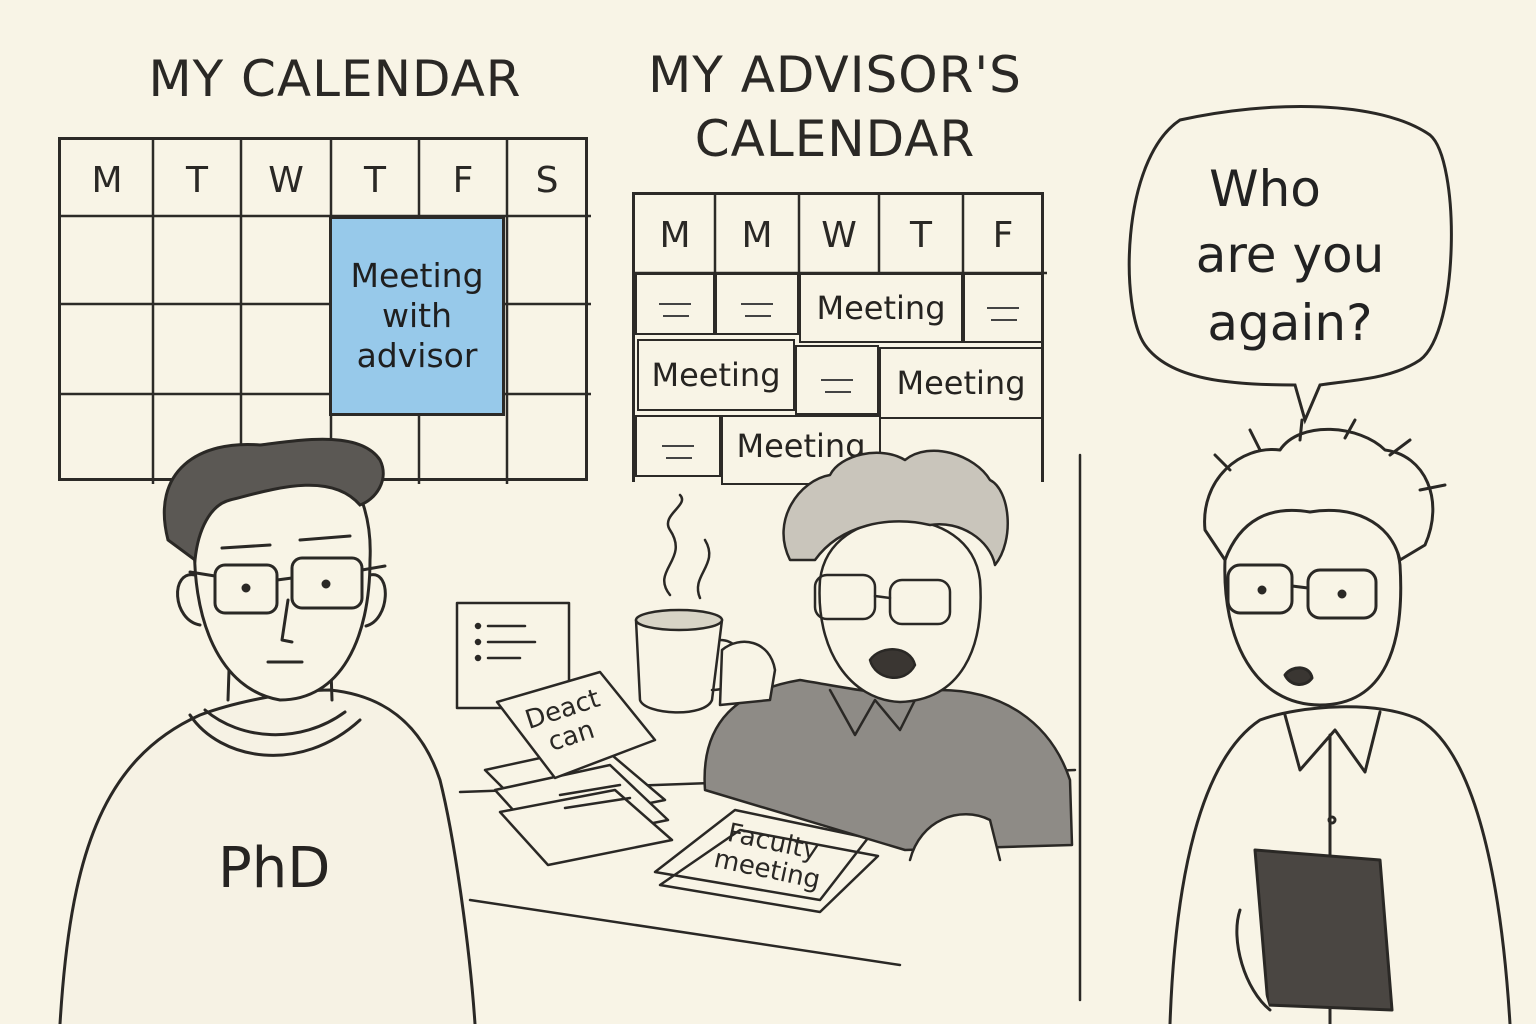  Describe the element at coordinates (1340, 721) in the screenshot. I see `advisor-standing-figure` at that location.